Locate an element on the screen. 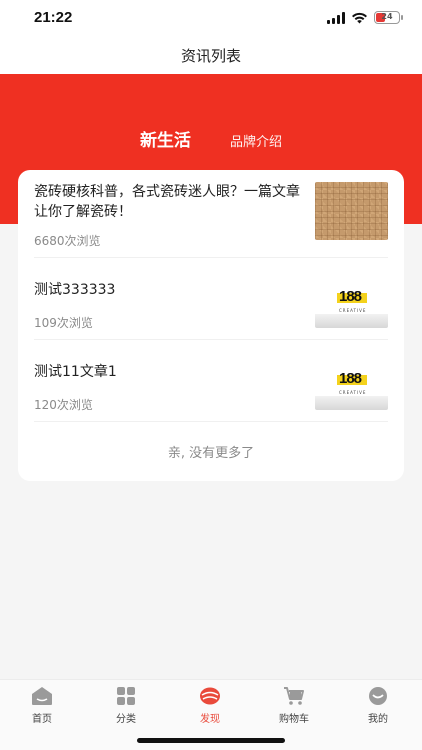 Image resolution: width=422 pixels, height=750 pixels. battery-icon: 24 is located at coordinates (388, 17).